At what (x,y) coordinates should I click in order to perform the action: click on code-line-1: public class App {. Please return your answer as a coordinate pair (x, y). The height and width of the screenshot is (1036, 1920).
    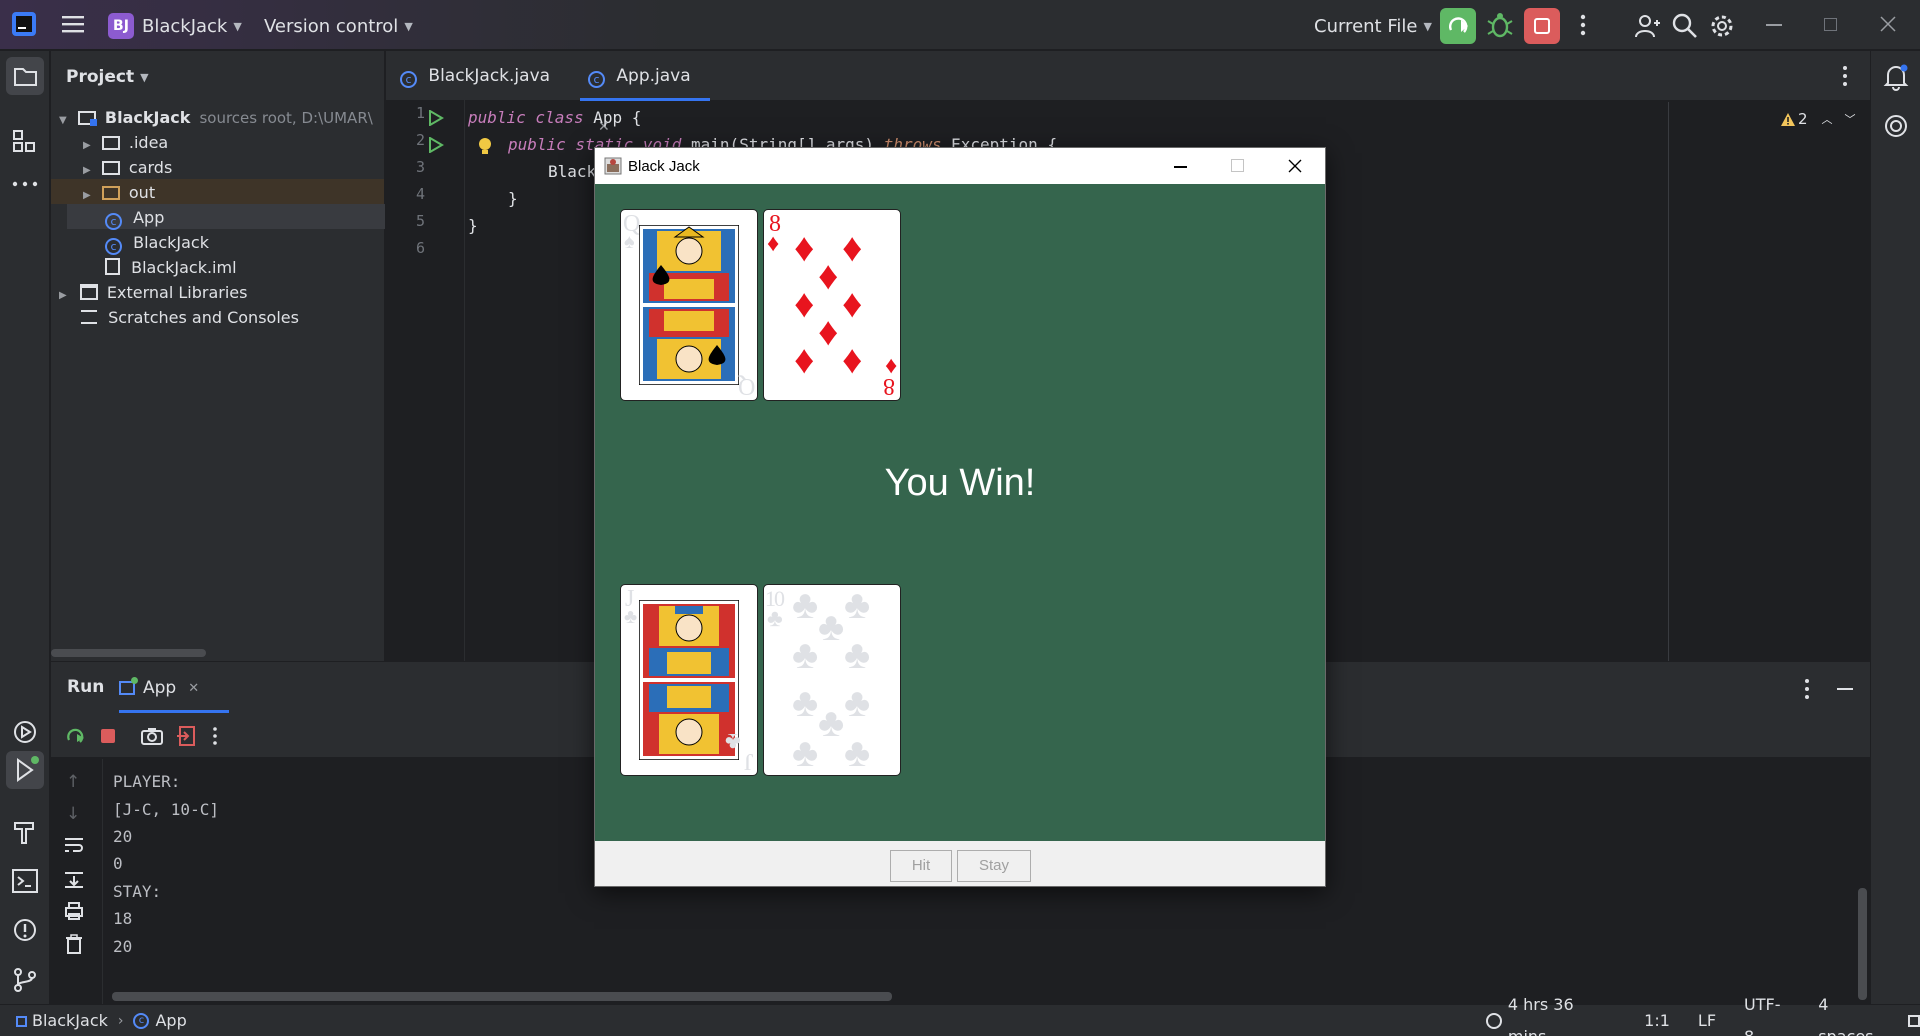
    Looking at the image, I should click on (554, 117).